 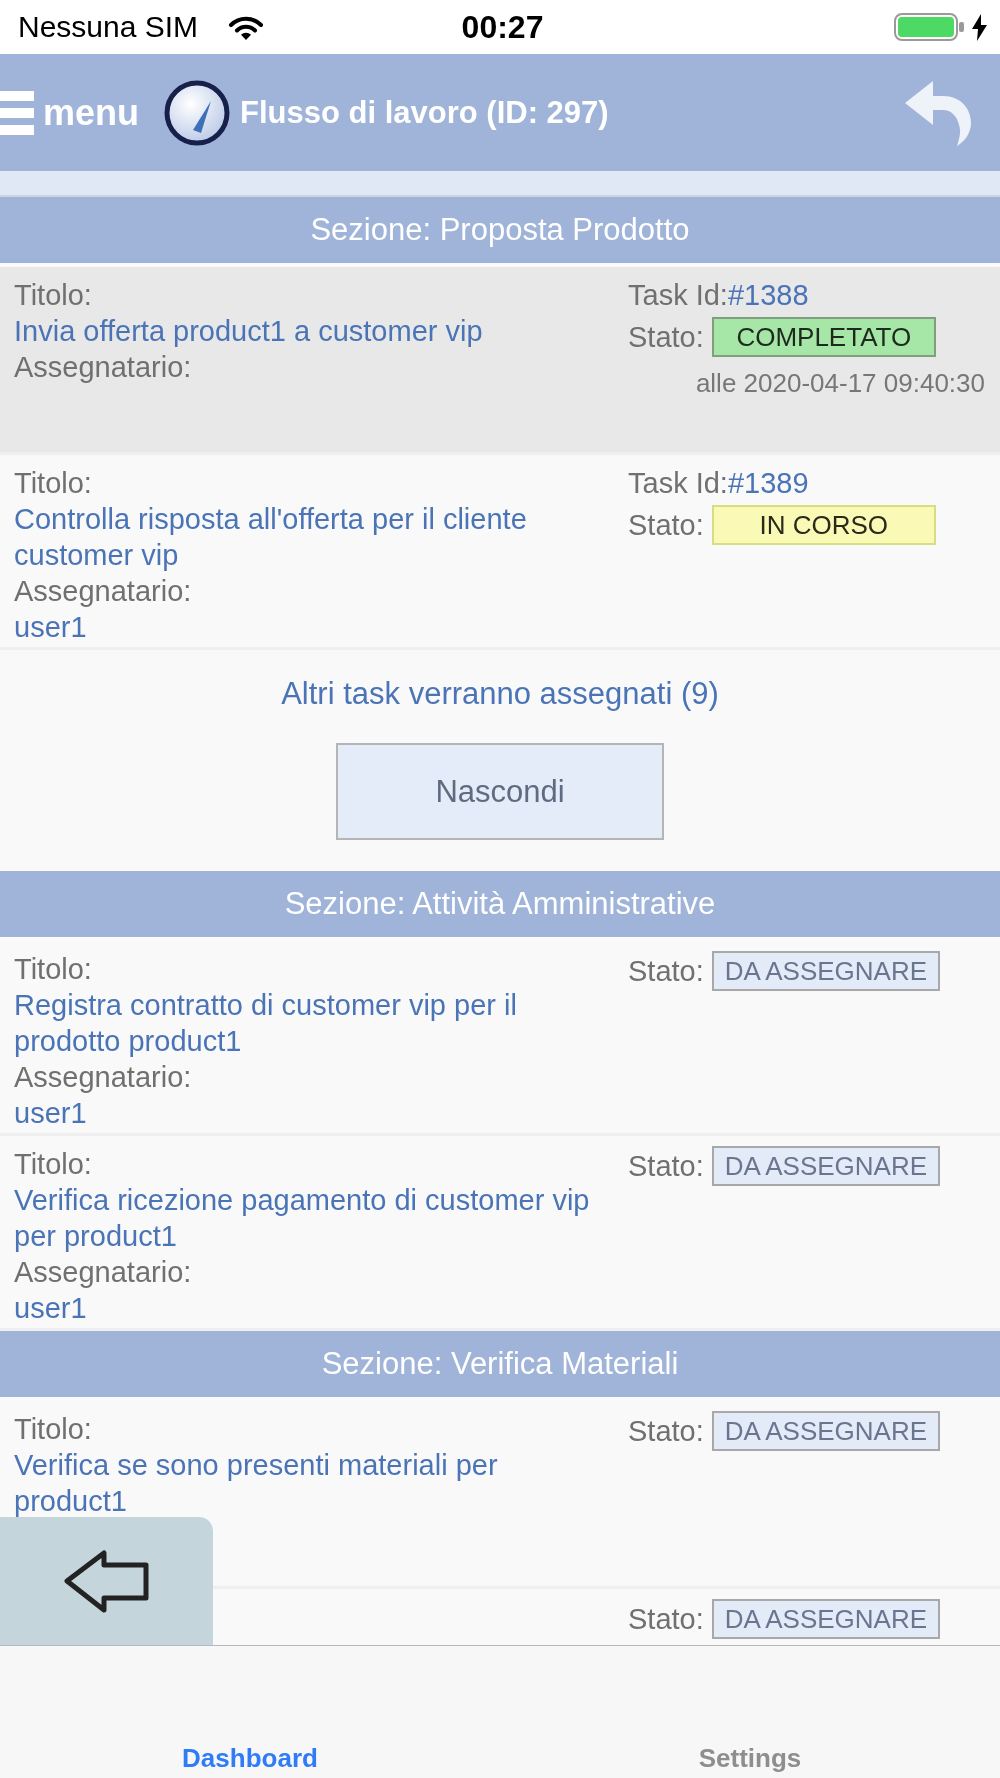 I want to click on completion-time: alle 2020-04-17 09:40:30, so click(x=840, y=383).